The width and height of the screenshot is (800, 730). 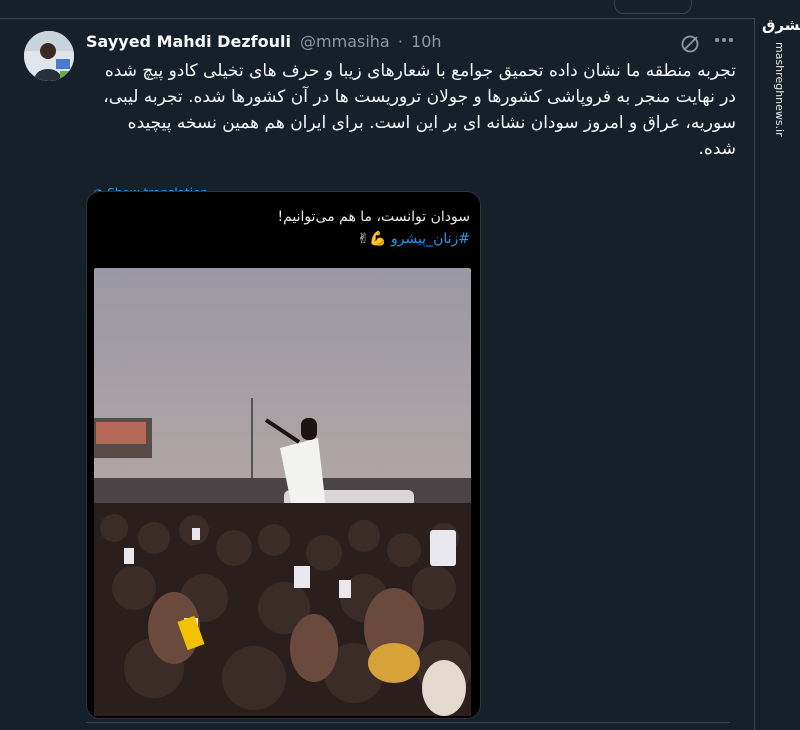 I want to click on top-pill, so click(x=653, y=7).